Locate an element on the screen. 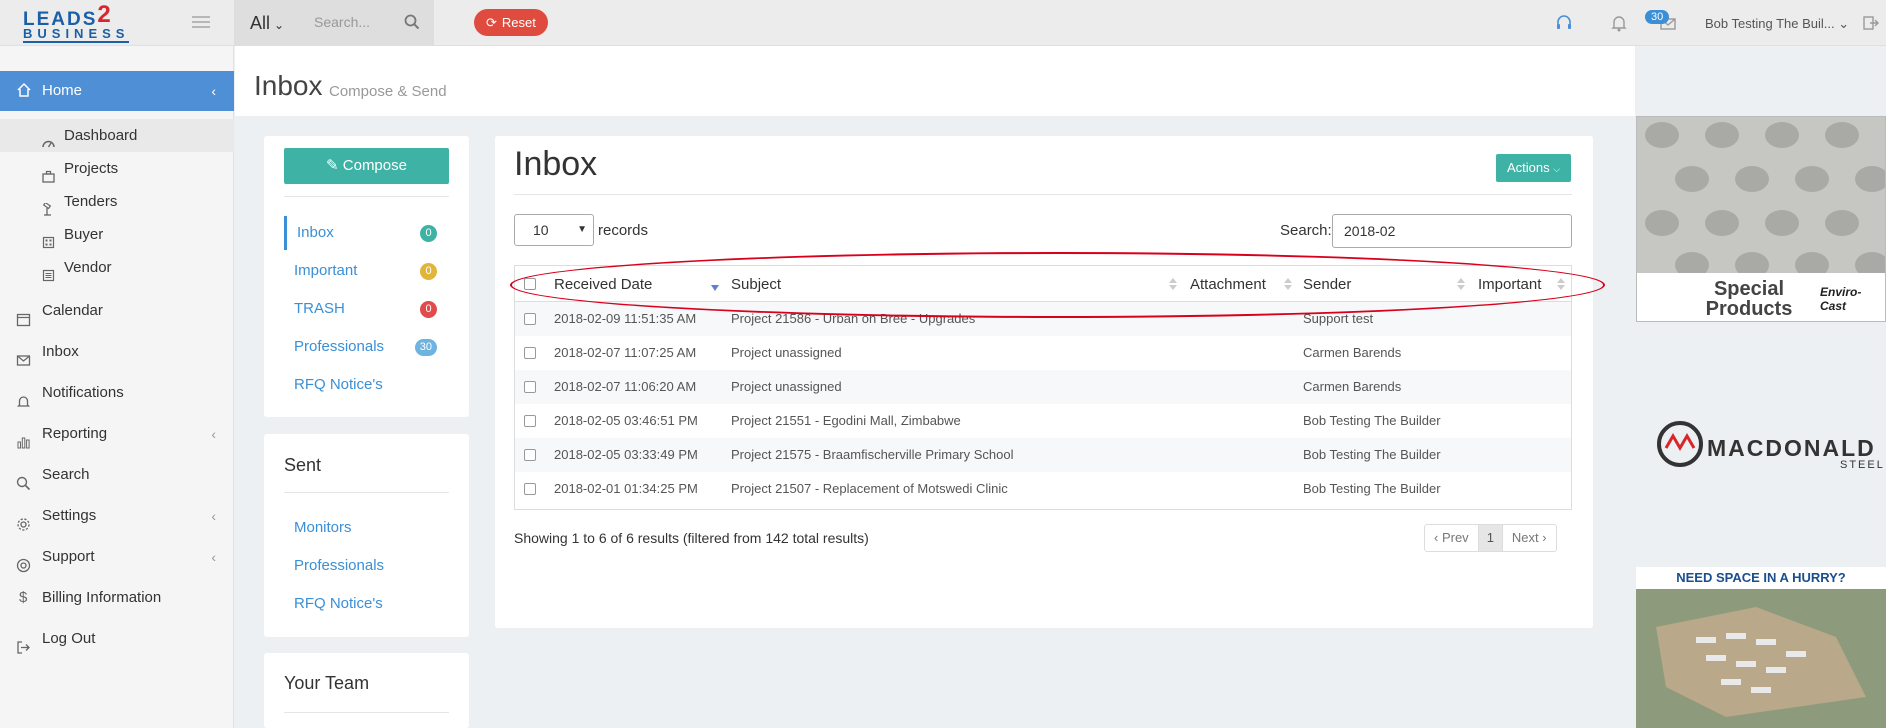 The image size is (1886, 728). count-badge: 30 is located at coordinates (425, 347).